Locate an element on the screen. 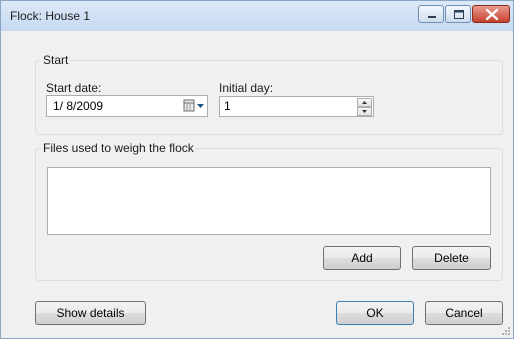 The image size is (514, 339). spin-down-button is located at coordinates (364, 111).